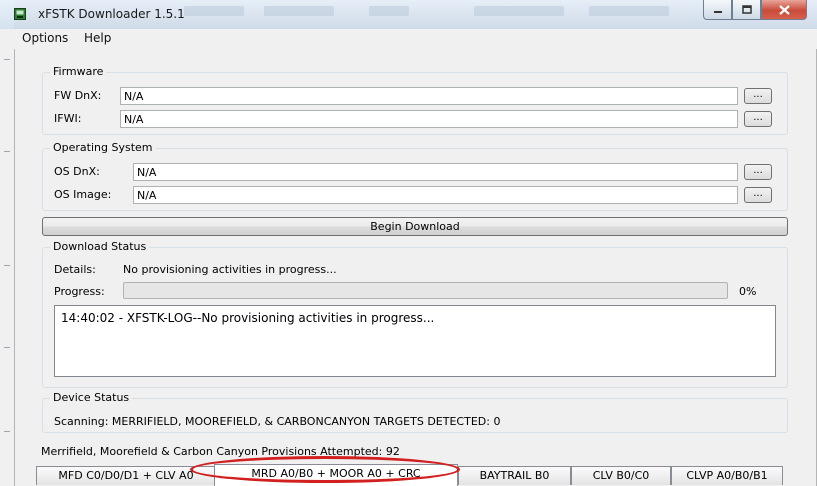  What do you see at coordinates (336, 475) in the screenshot?
I see `tab-mrd: MRD A0/B0 + MOOR A0 + CRC` at bounding box center [336, 475].